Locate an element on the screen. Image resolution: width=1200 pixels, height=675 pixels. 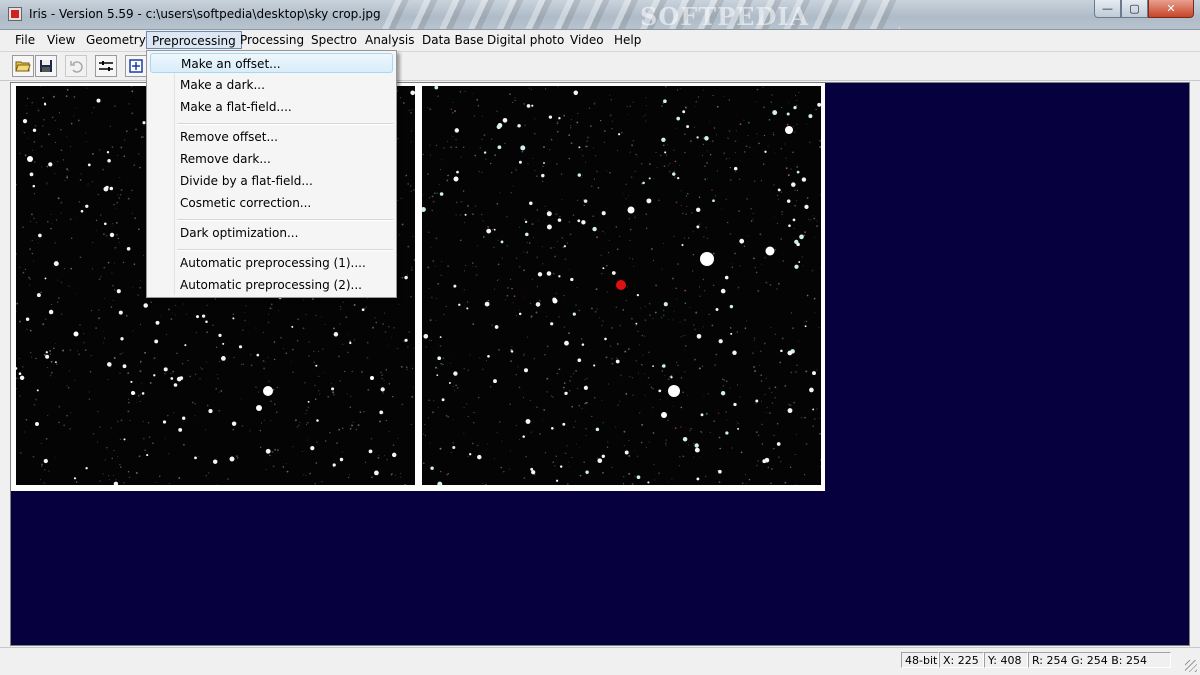
undo-icon is located at coordinates (76, 67).